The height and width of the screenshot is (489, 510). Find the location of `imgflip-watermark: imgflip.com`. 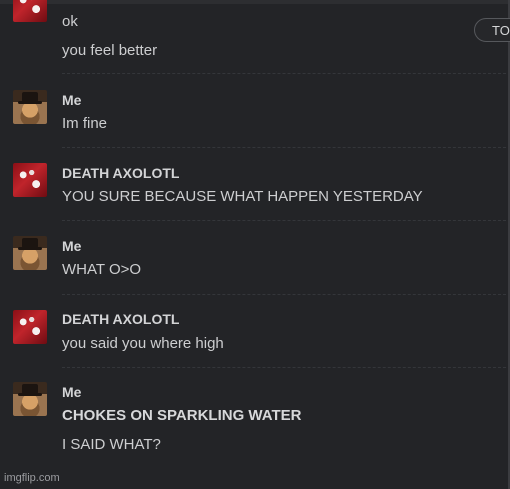

imgflip-watermark: imgflip.com is located at coordinates (32, 478).